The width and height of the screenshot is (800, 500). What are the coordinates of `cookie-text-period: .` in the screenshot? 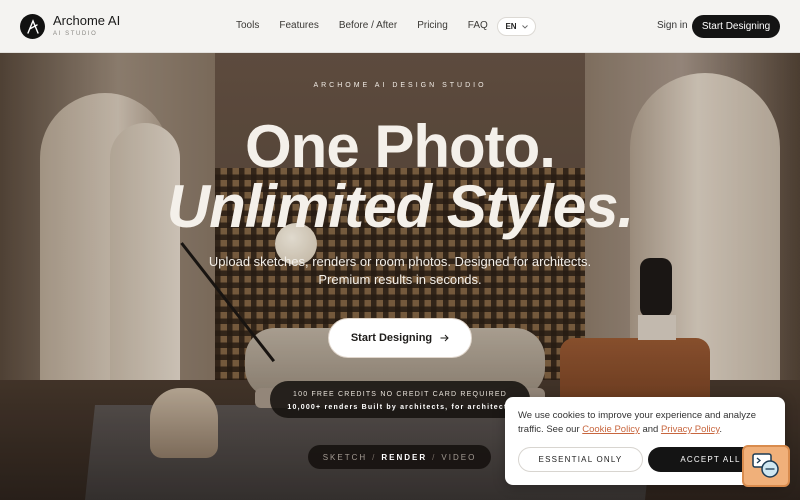 It's located at (721, 429).